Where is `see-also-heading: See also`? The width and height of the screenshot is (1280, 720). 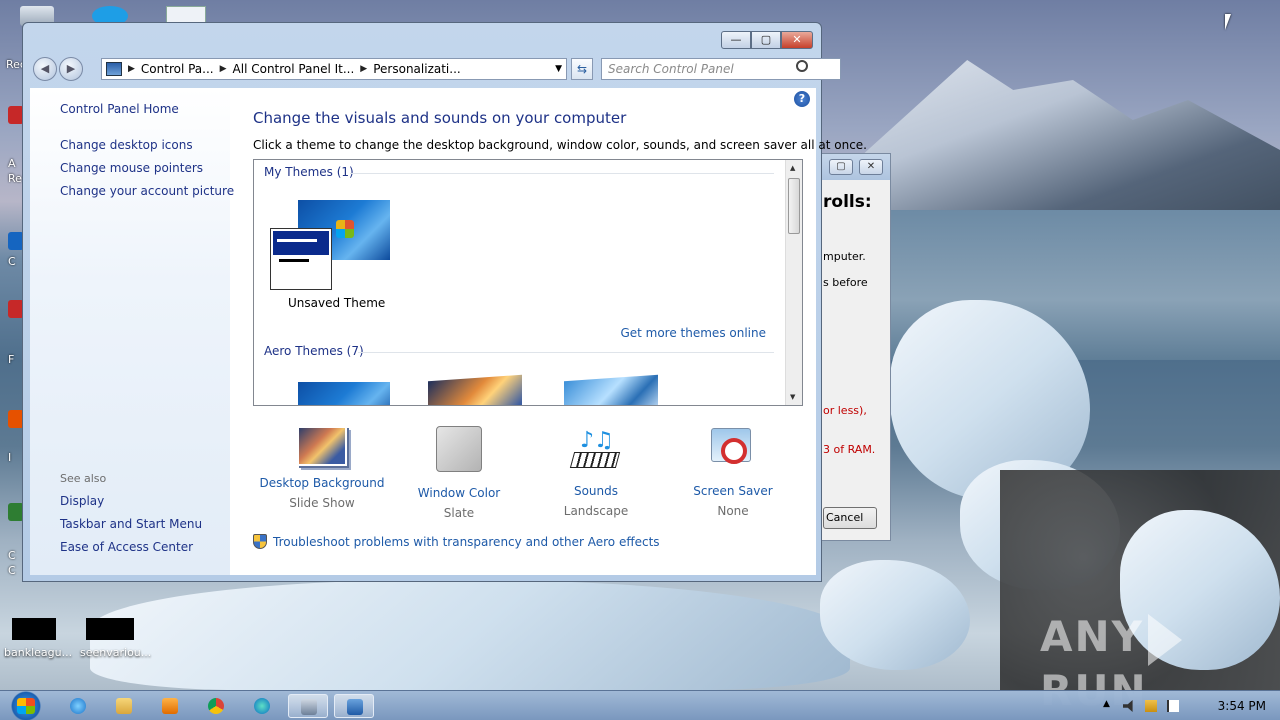 see-also-heading: See also is located at coordinates (83, 478).